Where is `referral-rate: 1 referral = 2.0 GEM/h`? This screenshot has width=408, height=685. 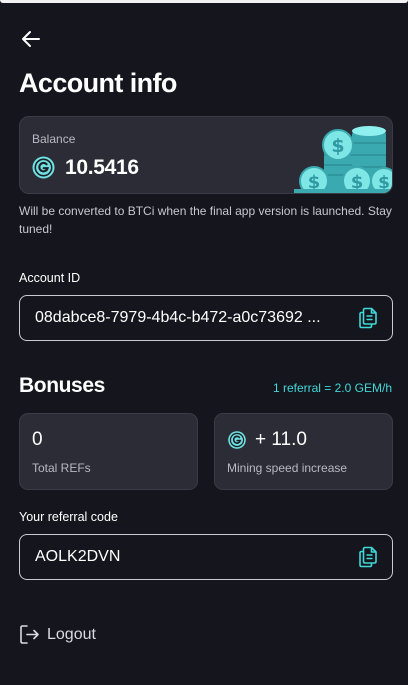 referral-rate: 1 referral = 2.0 GEM/h is located at coordinates (332, 388).